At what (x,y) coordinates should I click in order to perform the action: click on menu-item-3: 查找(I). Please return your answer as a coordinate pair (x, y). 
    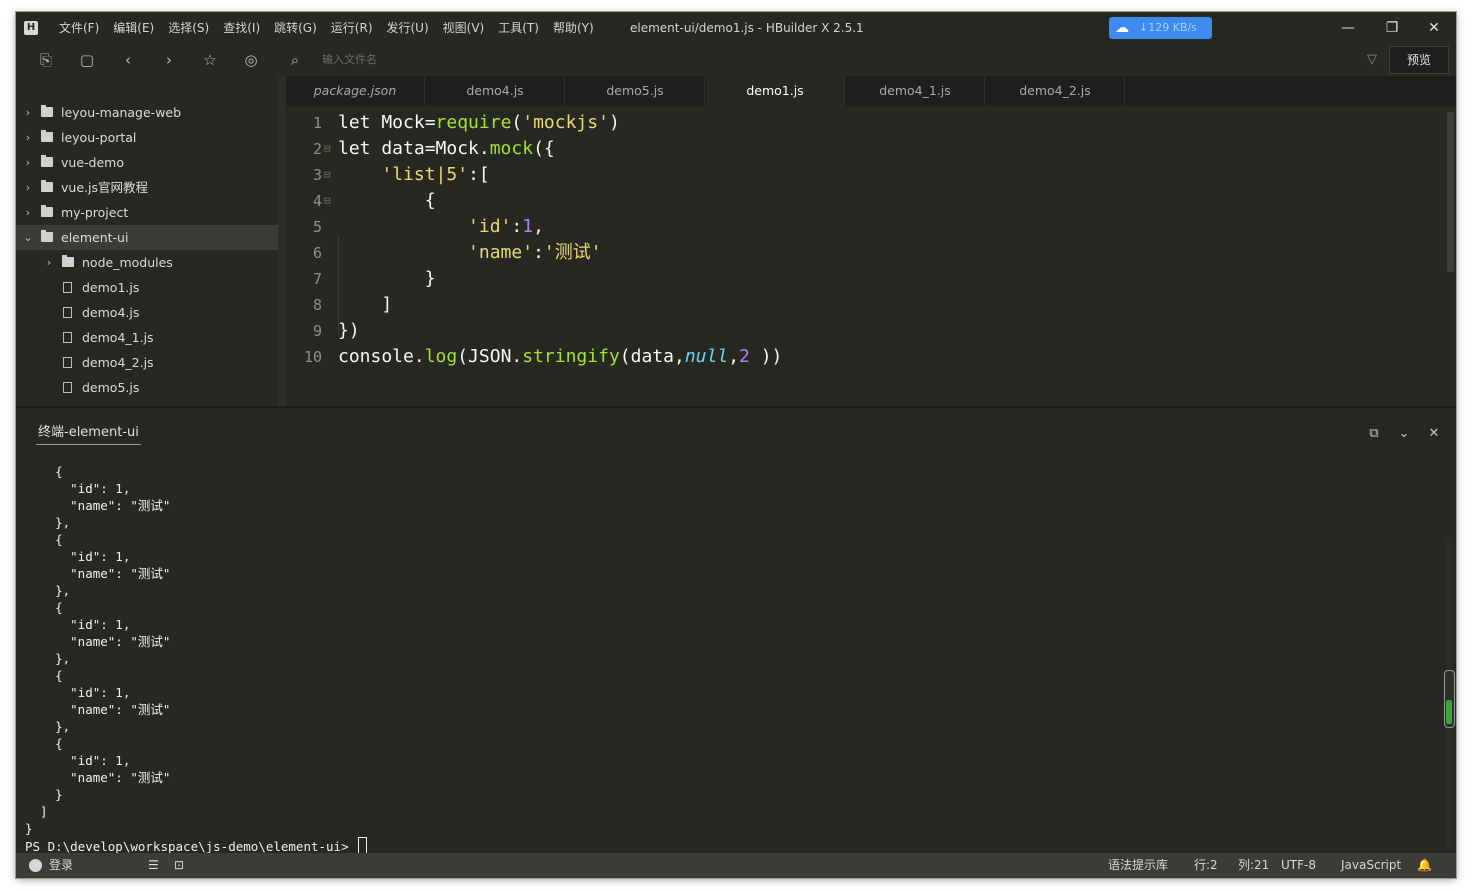
    Looking at the image, I should click on (241, 28).